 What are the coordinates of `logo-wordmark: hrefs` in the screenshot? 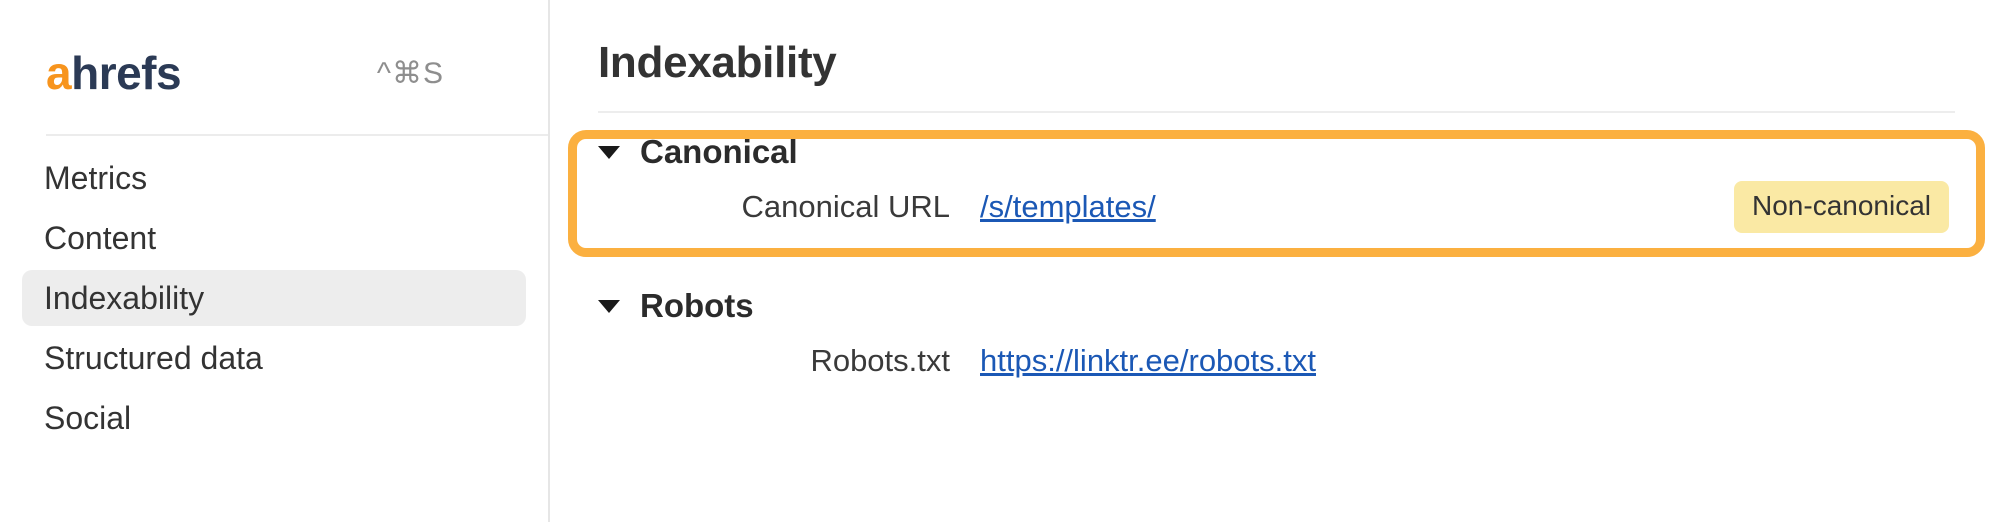 It's located at (126, 73).